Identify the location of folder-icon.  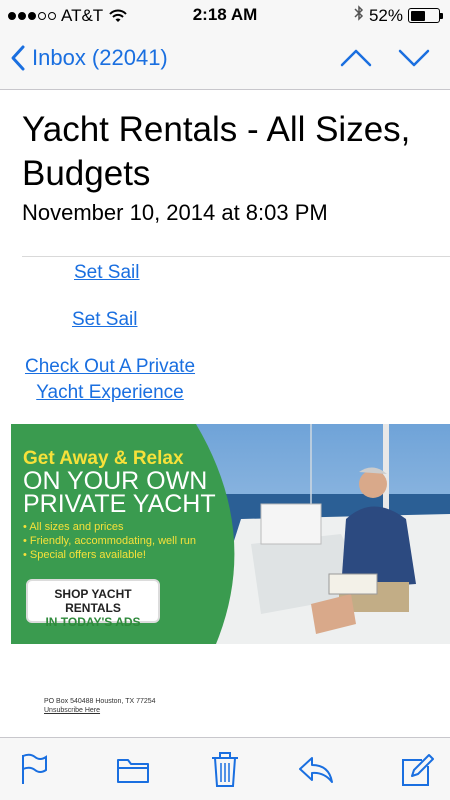
(133, 771).